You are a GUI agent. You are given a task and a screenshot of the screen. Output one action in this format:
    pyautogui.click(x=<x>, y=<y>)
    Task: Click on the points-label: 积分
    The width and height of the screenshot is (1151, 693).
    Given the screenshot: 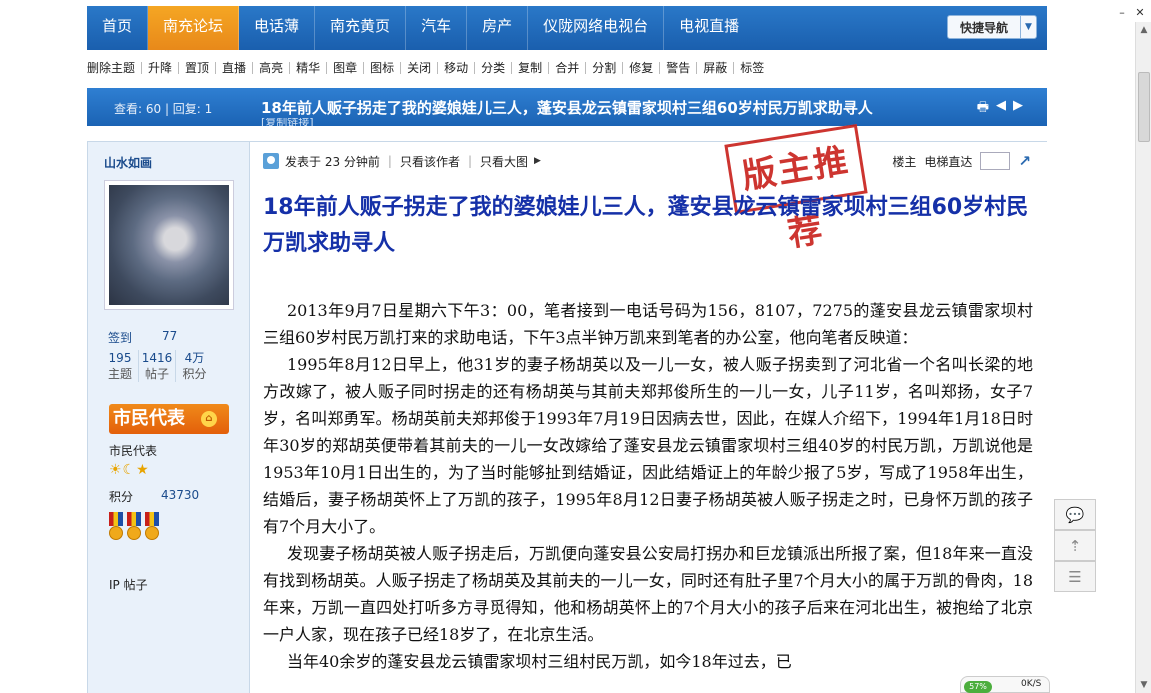 What is the action you would take?
    pyautogui.click(x=121, y=497)
    